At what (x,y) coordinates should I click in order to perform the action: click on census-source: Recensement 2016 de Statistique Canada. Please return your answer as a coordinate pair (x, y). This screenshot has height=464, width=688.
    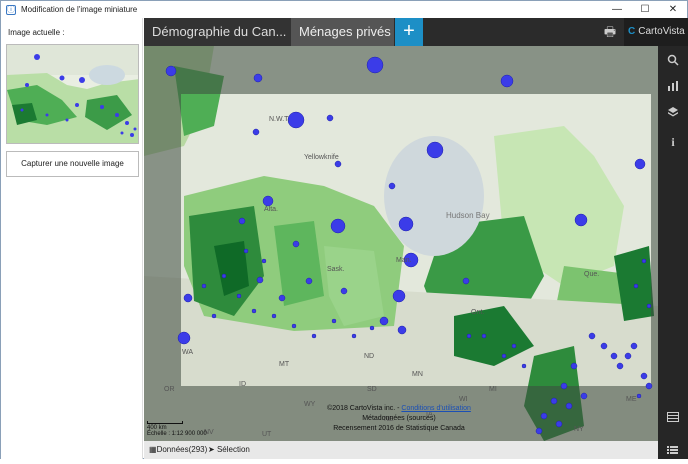
    Looking at the image, I should click on (399, 428).